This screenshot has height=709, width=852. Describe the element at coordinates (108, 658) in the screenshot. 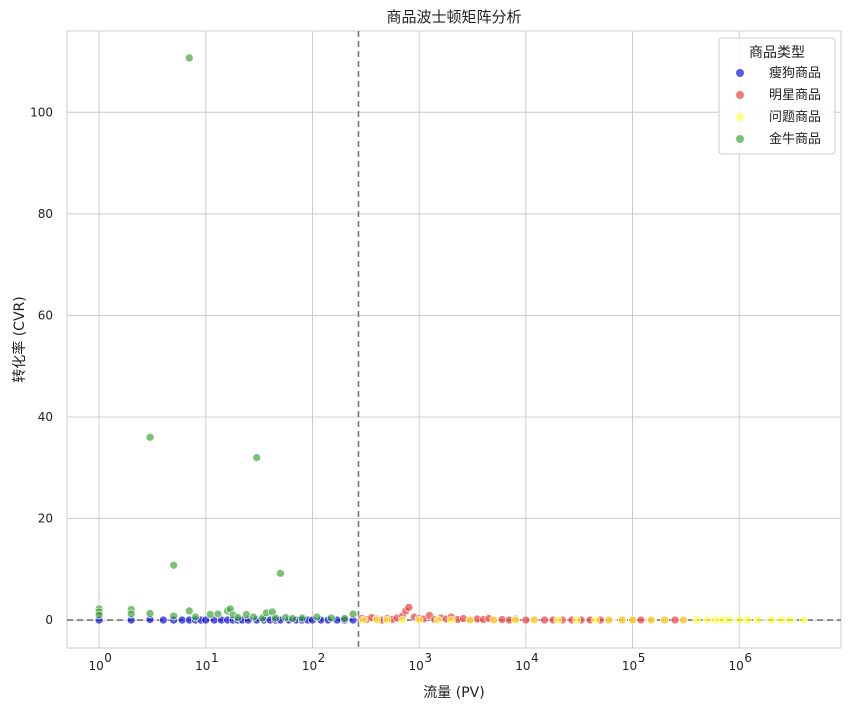

I see `x-tick-label-exponent: 0` at that location.